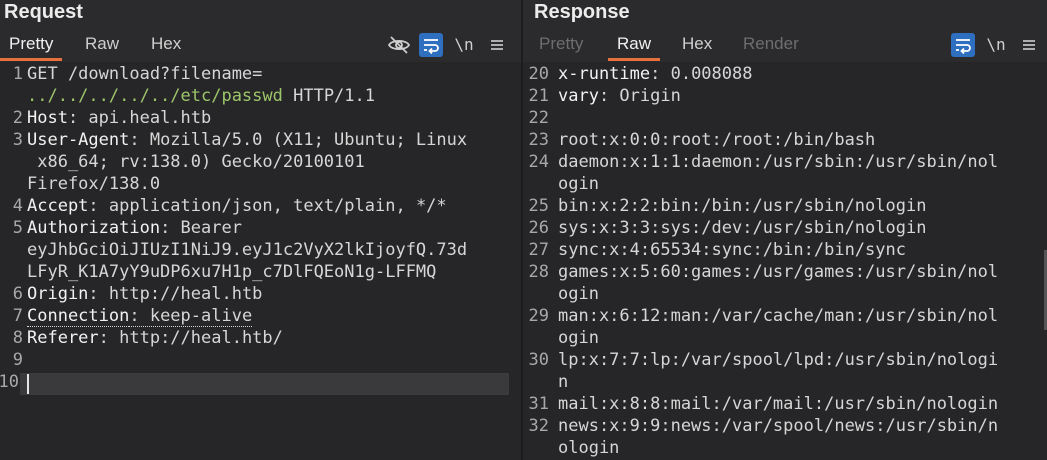 Image resolution: width=1047 pixels, height=460 pixels. I want to click on line-number: 8, so click(17, 338).